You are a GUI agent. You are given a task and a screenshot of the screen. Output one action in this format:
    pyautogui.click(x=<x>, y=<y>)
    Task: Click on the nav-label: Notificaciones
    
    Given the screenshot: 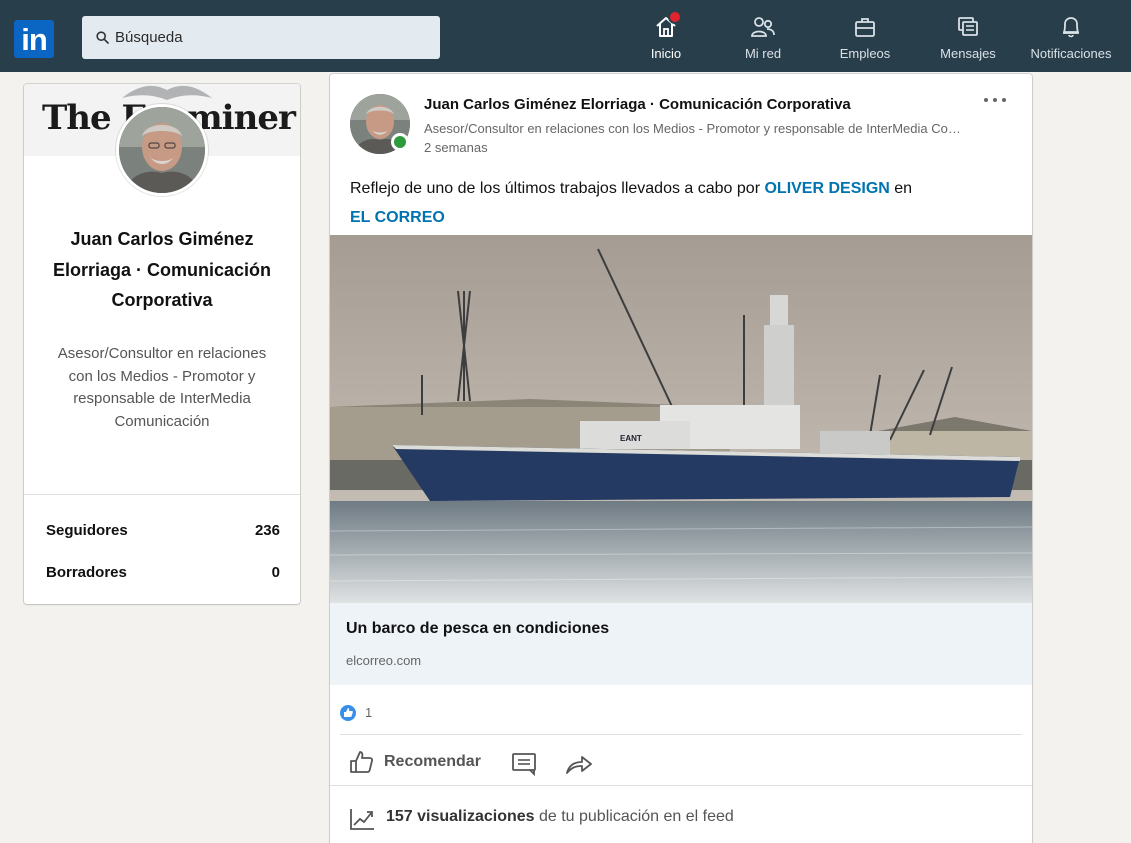 What is the action you would take?
    pyautogui.click(x=1071, y=53)
    